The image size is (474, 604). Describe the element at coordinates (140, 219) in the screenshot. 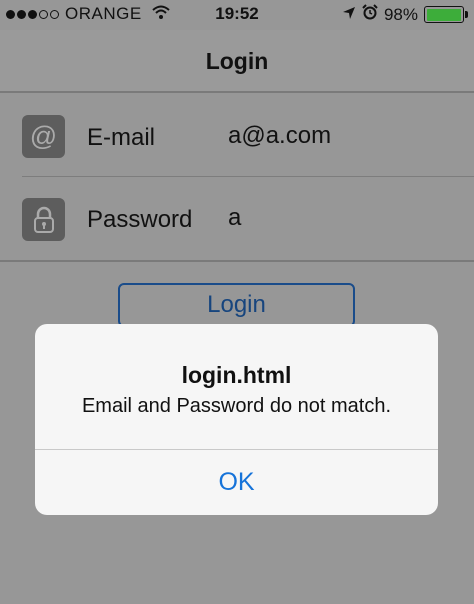

I see `password-label: Password` at that location.